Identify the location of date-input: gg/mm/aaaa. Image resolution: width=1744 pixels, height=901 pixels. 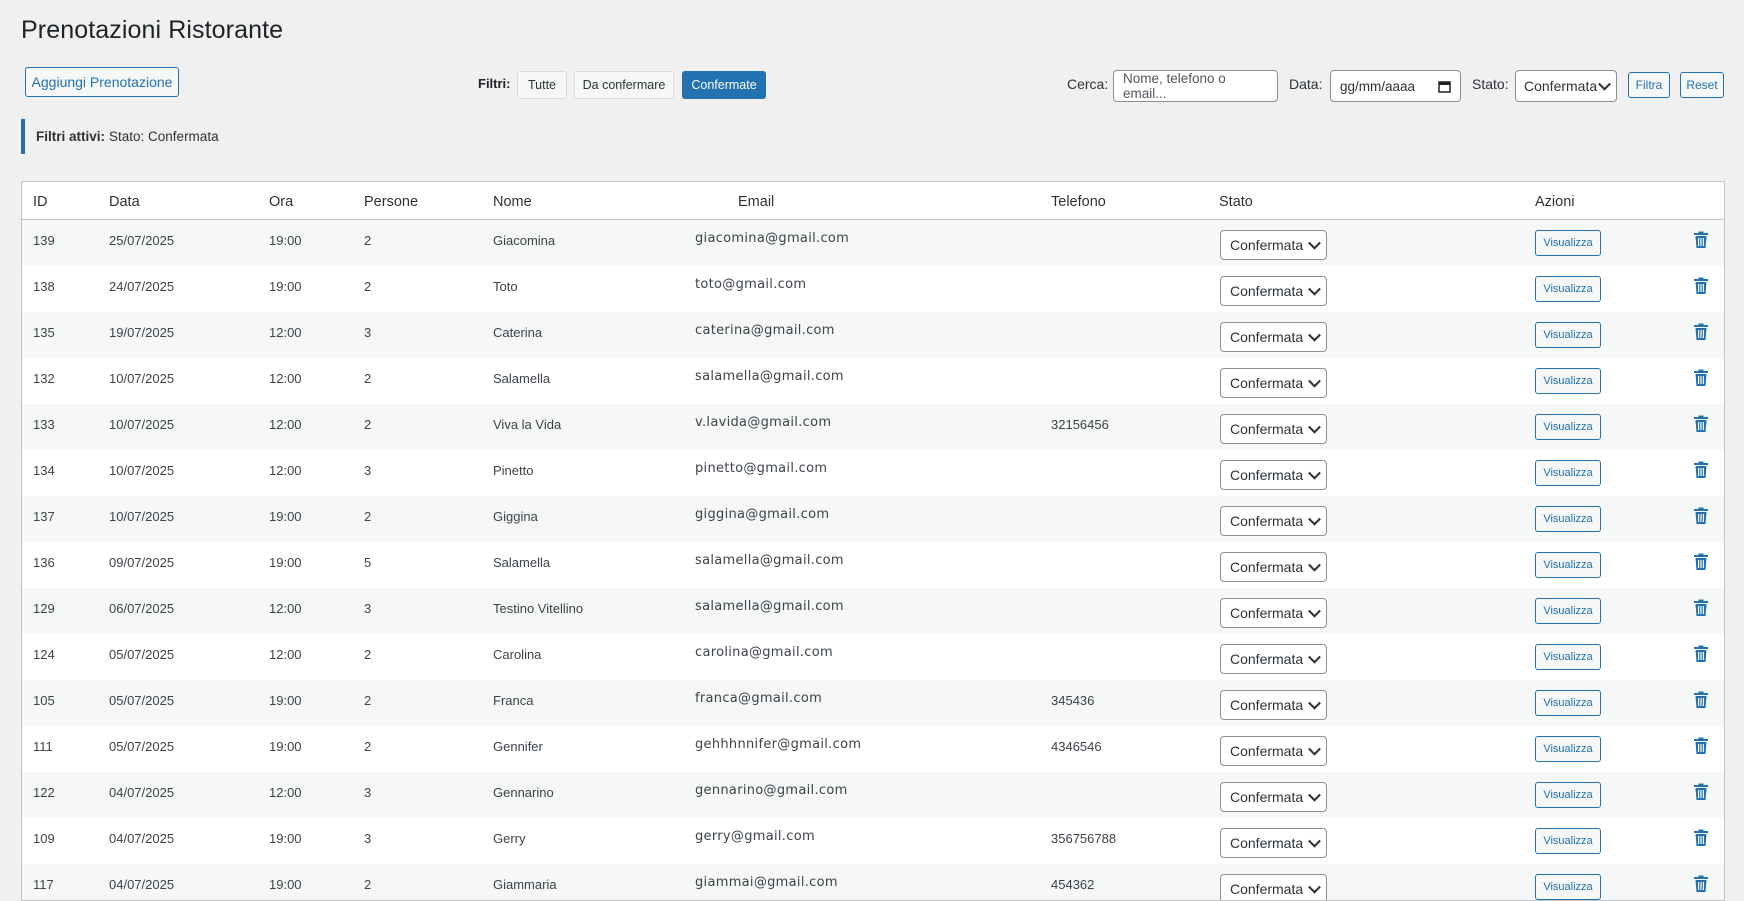
(1395, 86).